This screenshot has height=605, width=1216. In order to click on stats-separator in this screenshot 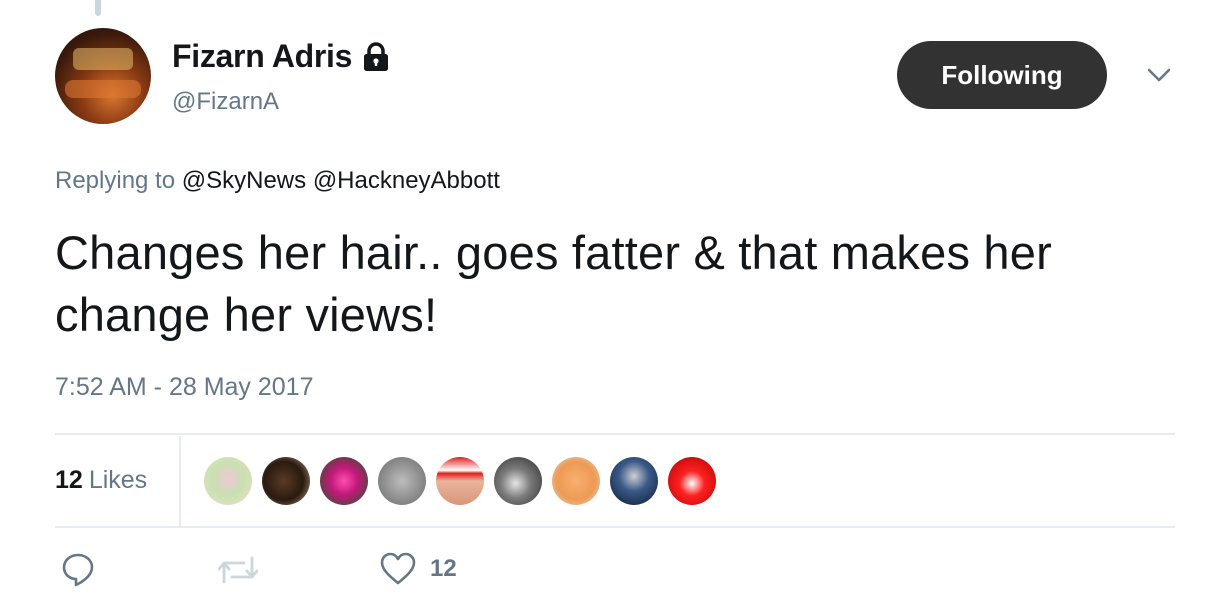, I will do `click(180, 481)`.